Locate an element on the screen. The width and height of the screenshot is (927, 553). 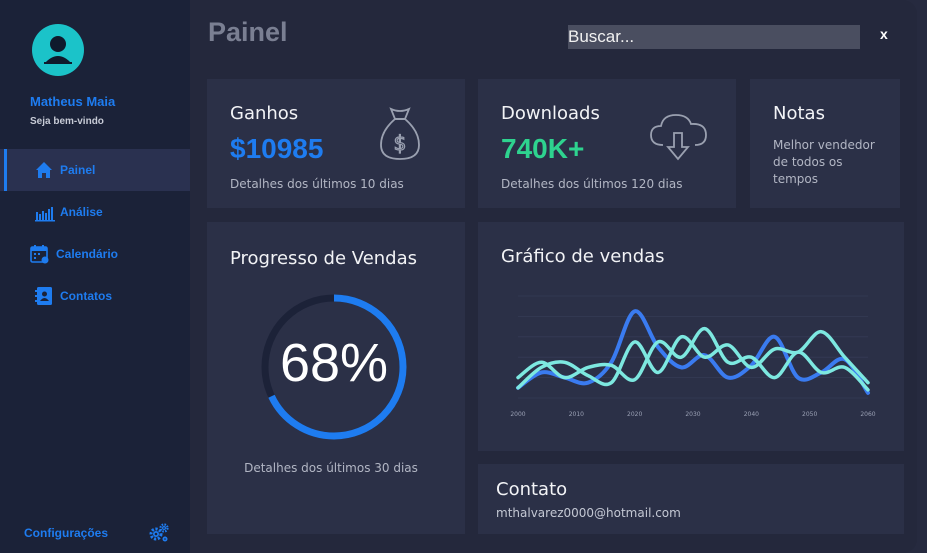
sales-chart: 2000 2010 2020 2030 2040 2050 2060 is located at coordinates (693, 356).